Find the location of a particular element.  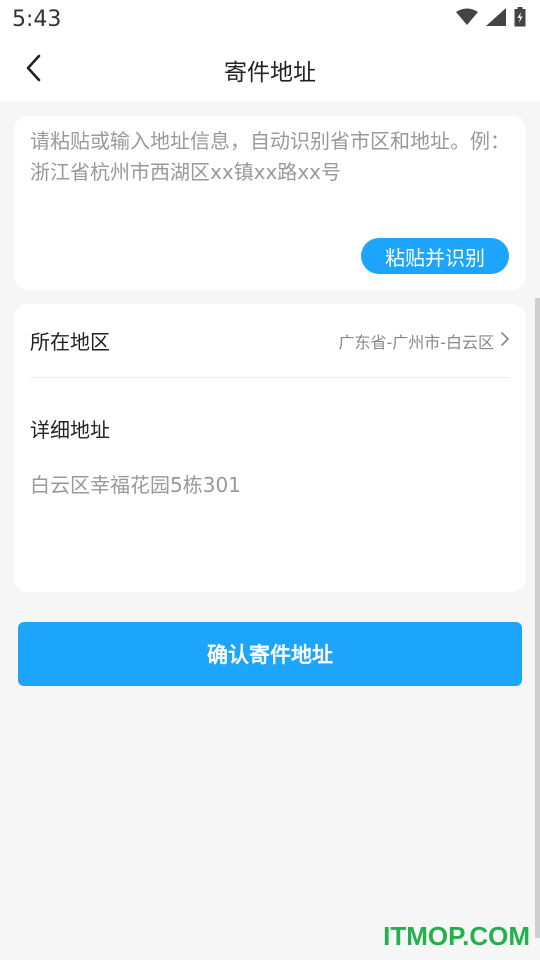

region-value: 广东省-广州市-白云区 is located at coordinates (416, 342).